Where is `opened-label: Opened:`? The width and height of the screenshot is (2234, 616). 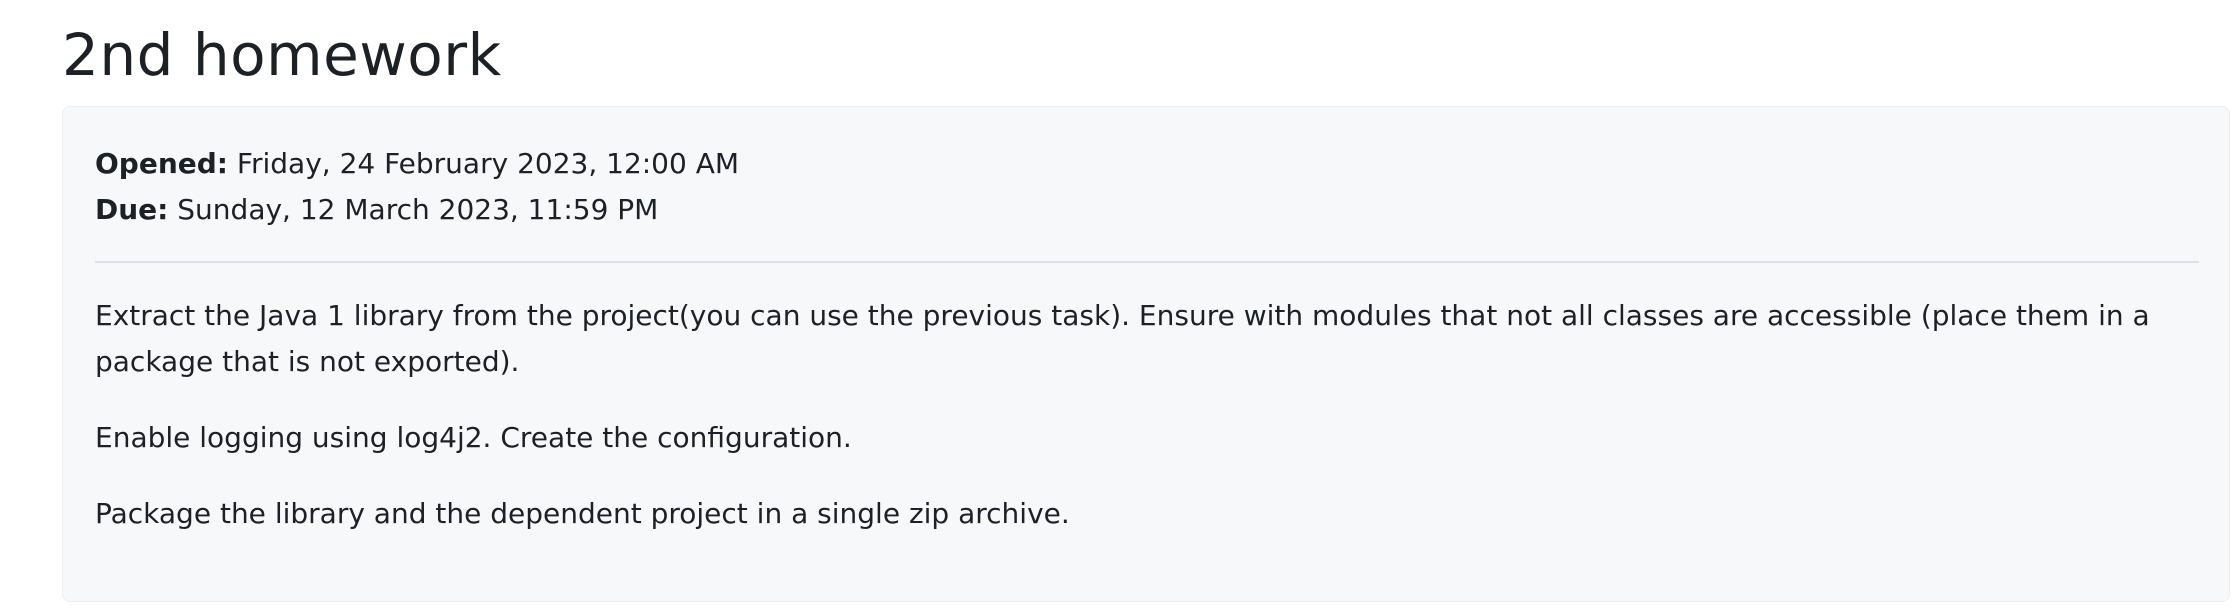
opened-label: Opened: is located at coordinates (161, 163).